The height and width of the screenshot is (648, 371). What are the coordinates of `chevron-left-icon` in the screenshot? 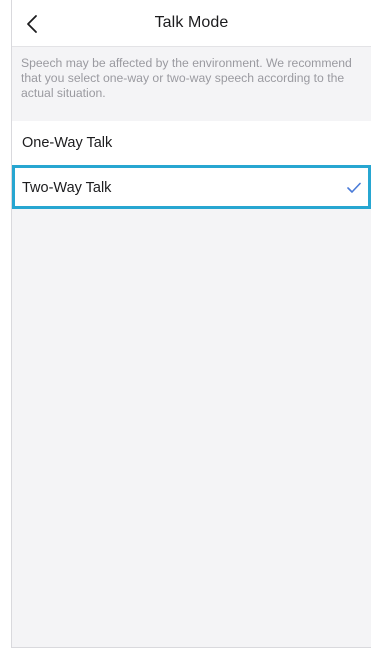 It's located at (32, 24).